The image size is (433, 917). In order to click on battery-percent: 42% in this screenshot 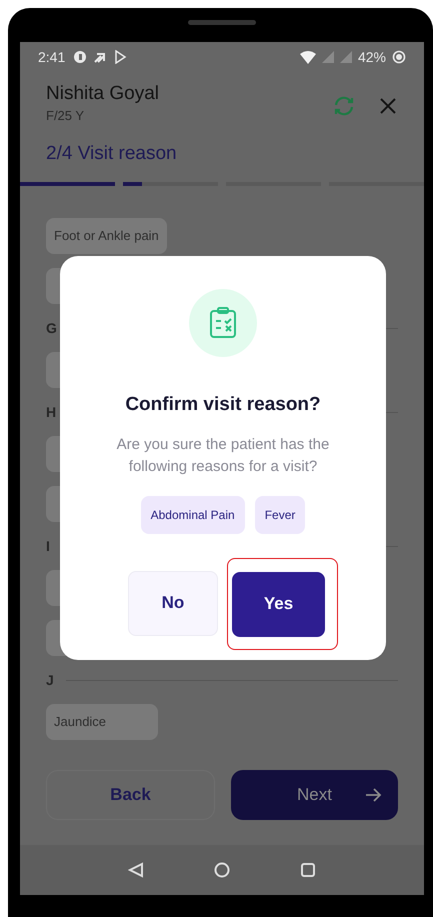, I will do `click(372, 57)`.